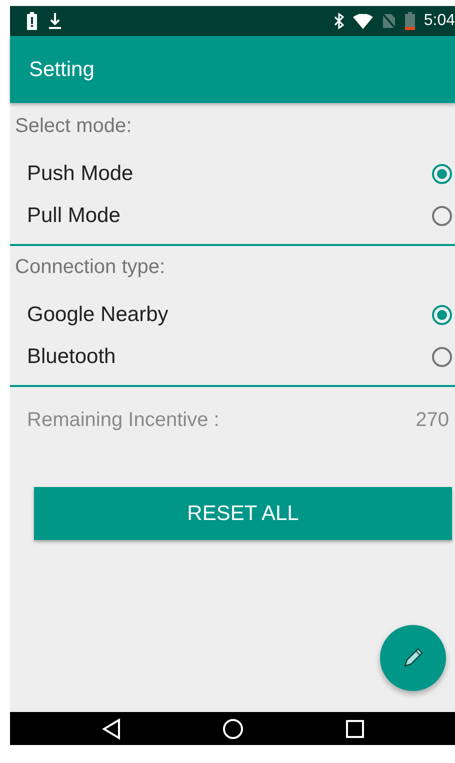  What do you see at coordinates (232, 357) in the screenshot?
I see `radio-option: Bluetooth` at bounding box center [232, 357].